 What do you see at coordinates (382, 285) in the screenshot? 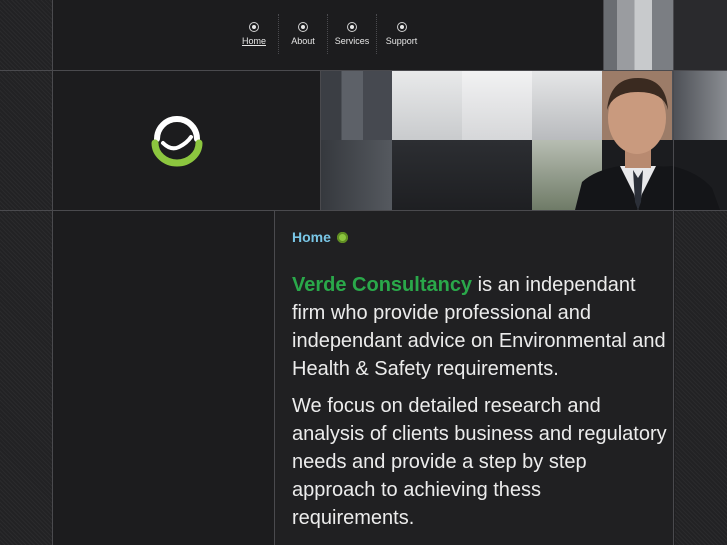
I see `brand-name: Verde Consultancy` at bounding box center [382, 285].